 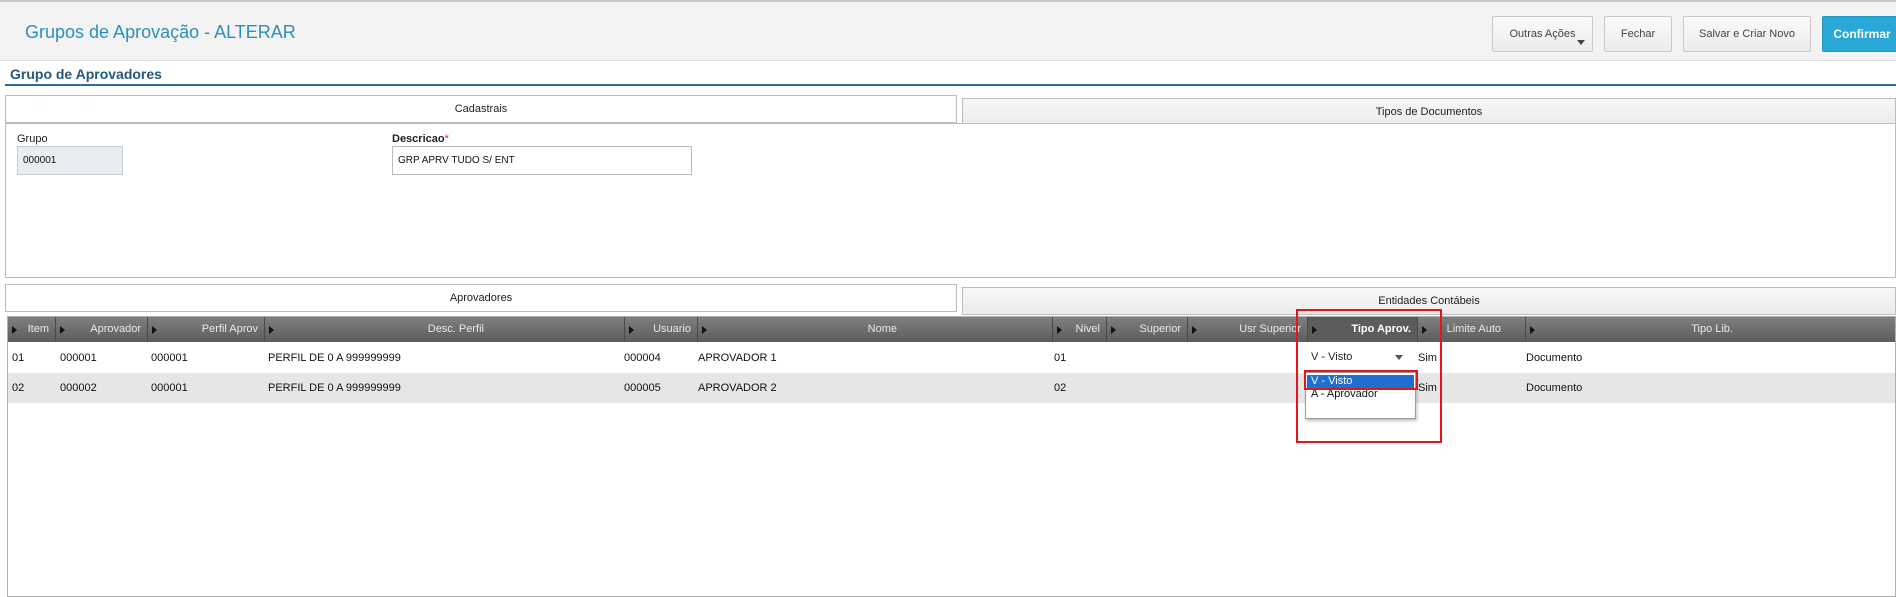 I want to click on tab-aprovadores: Aprovadores, so click(x=481, y=298).